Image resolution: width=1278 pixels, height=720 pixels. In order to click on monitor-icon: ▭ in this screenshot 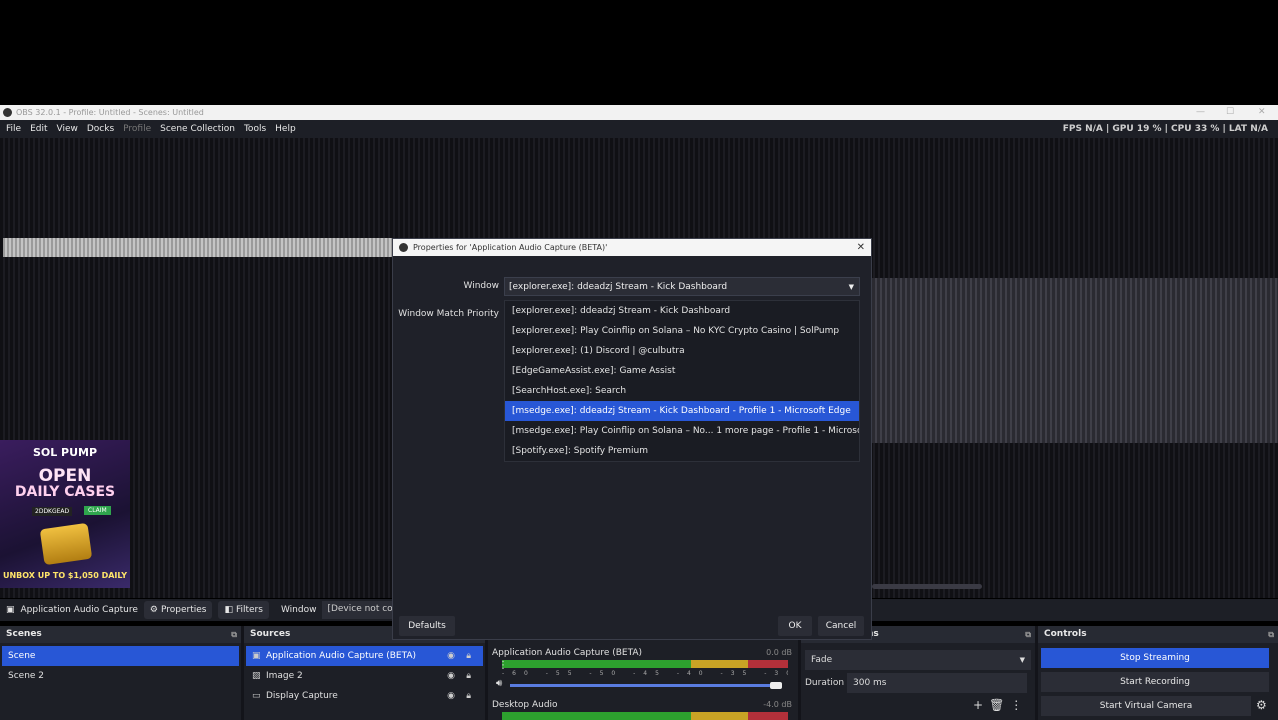, I will do `click(256, 696)`.